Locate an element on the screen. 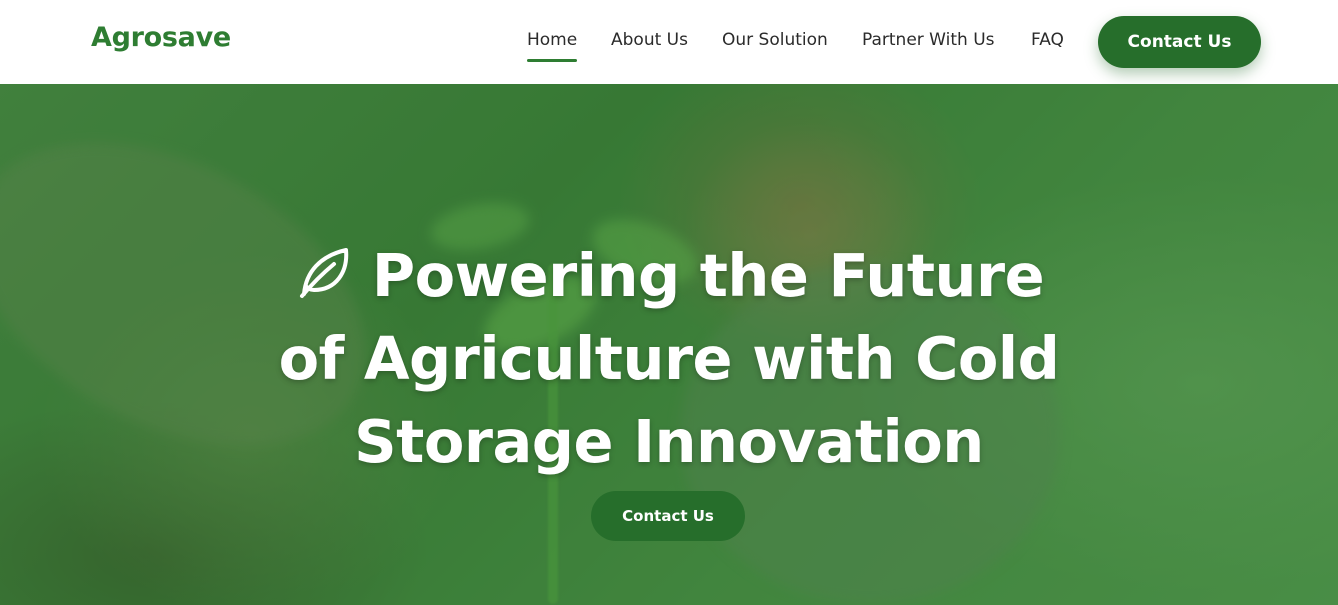 The width and height of the screenshot is (1338, 605). header-contact-button: Contact Us is located at coordinates (1179, 42).